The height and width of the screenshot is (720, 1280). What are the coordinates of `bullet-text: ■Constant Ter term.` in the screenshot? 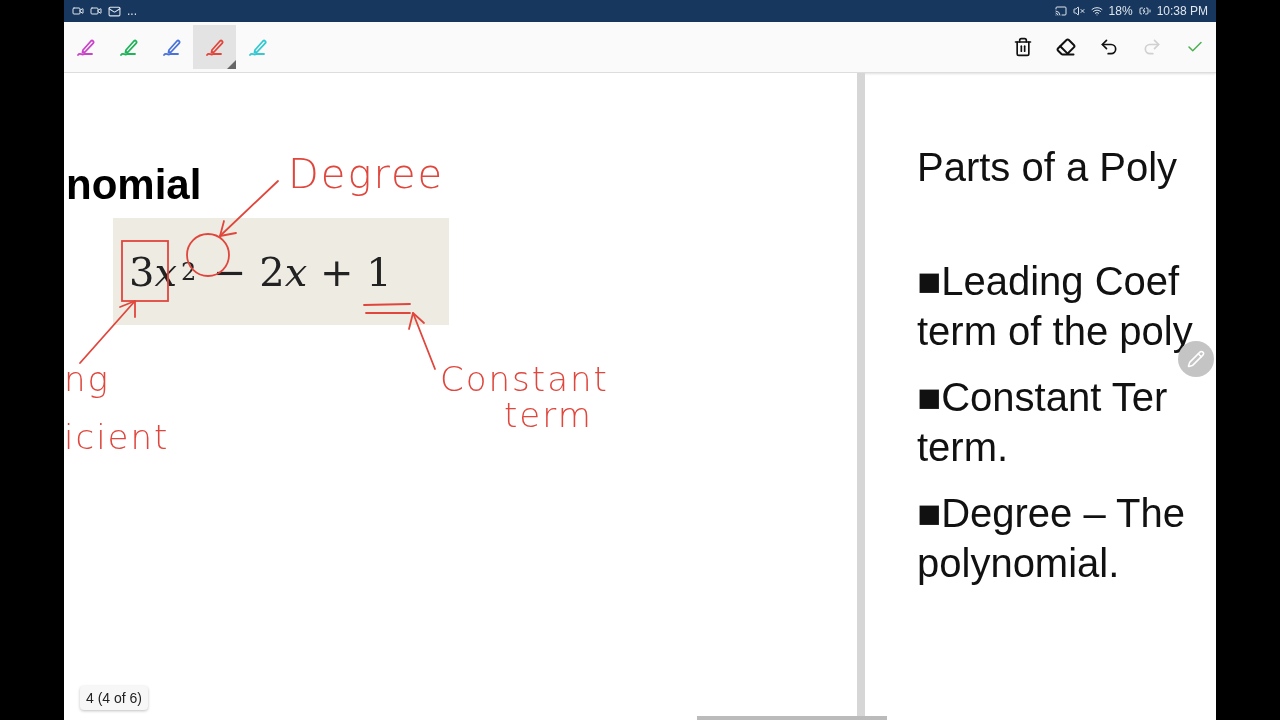 It's located at (1043, 422).